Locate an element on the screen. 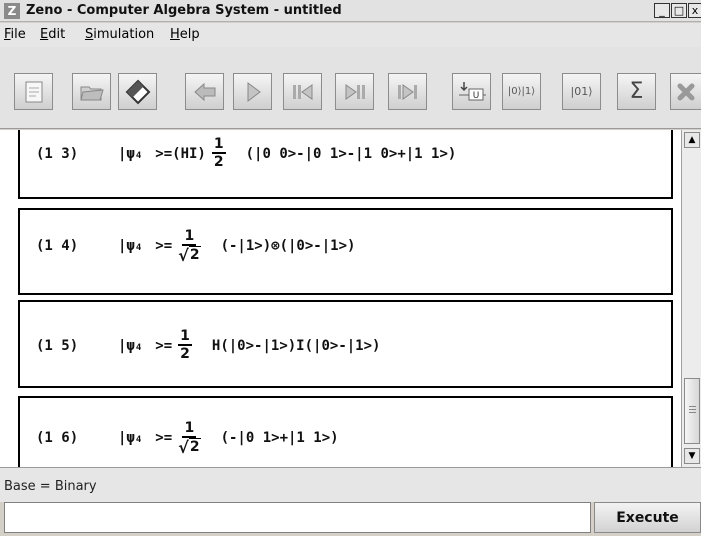 The image size is (701, 536). eraser-icon is located at coordinates (137, 91).